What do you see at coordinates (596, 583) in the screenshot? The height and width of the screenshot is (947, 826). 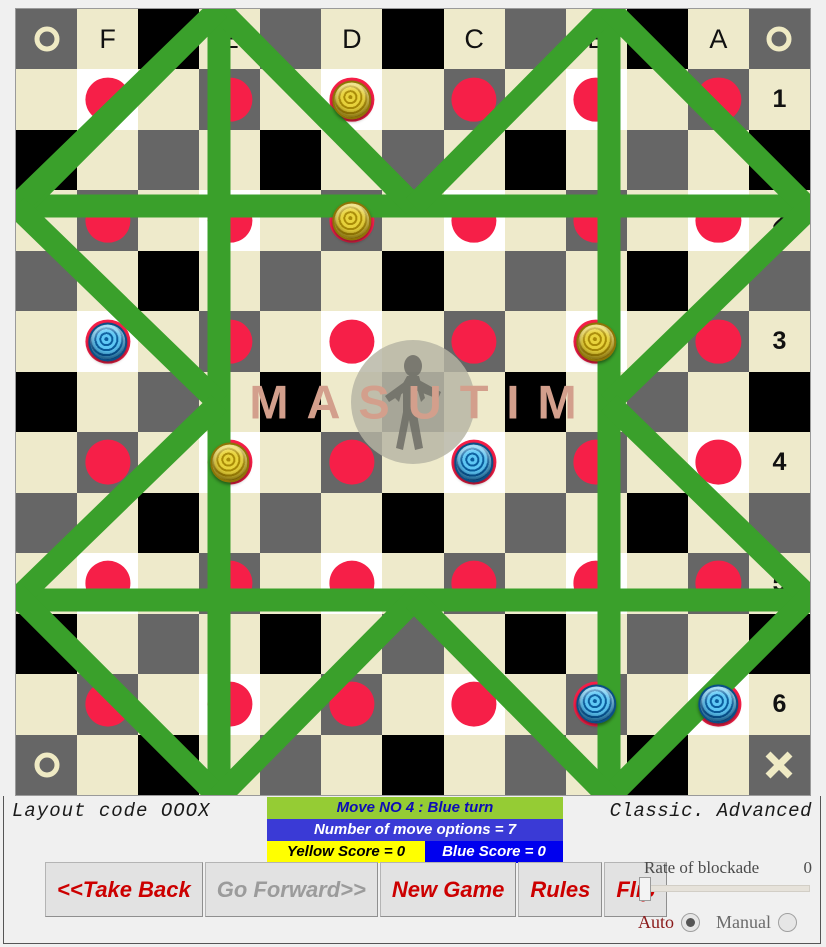 I see `board-square-B5` at bounding box center [596, 583].